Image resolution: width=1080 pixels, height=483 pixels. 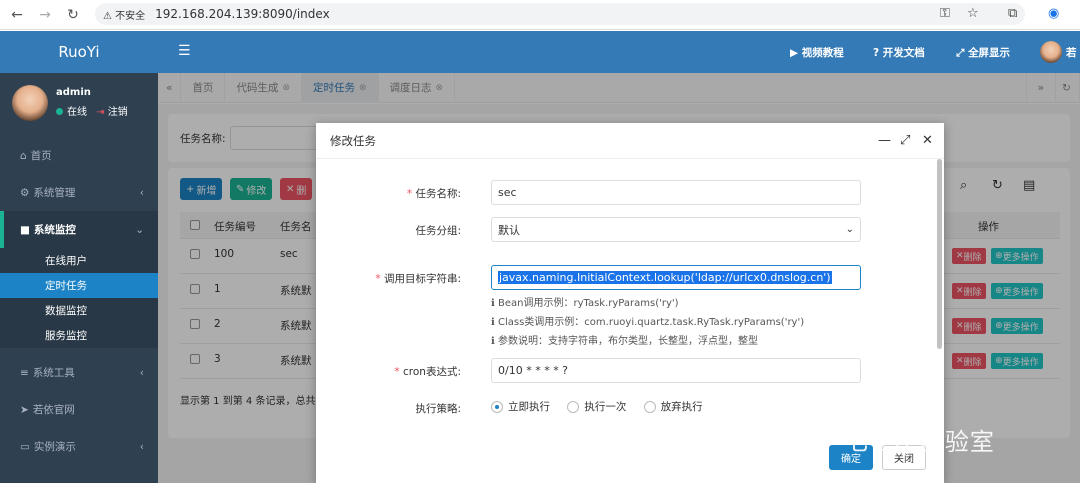 I want to click on sidebar-item-data-monitor: 数据监控, so click(x=79, y=310).